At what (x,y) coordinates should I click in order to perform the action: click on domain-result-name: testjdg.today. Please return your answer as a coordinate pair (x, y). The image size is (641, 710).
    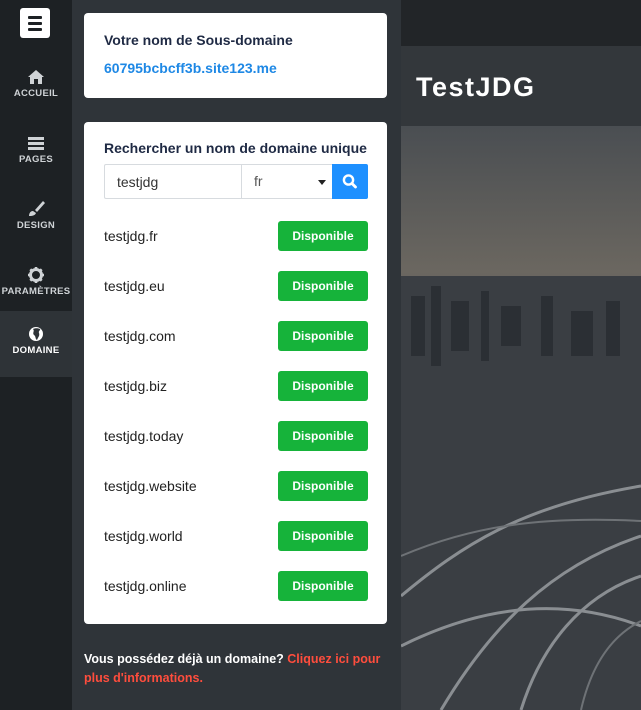
    Looking at the image, I should click on (144, 436).